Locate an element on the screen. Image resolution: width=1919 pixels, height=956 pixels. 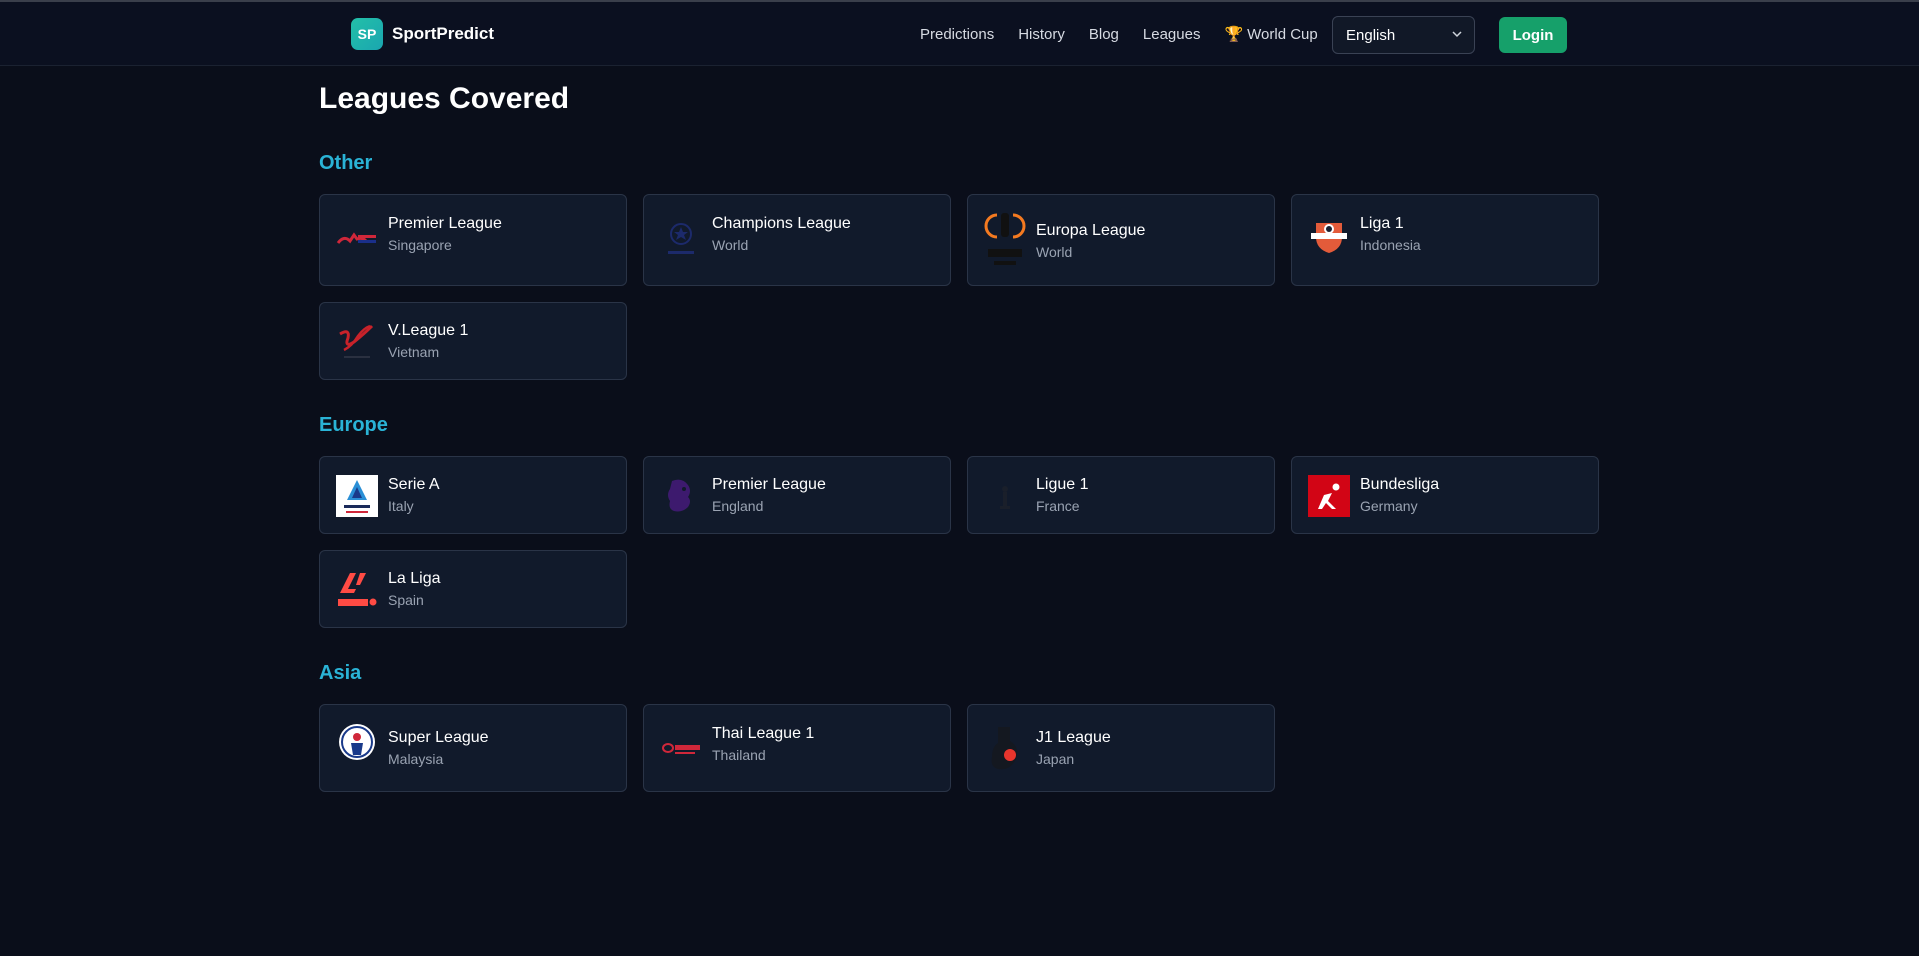
league-card-v-league-1: V.League 1 Vietnam is located at coordinates (473, 341).